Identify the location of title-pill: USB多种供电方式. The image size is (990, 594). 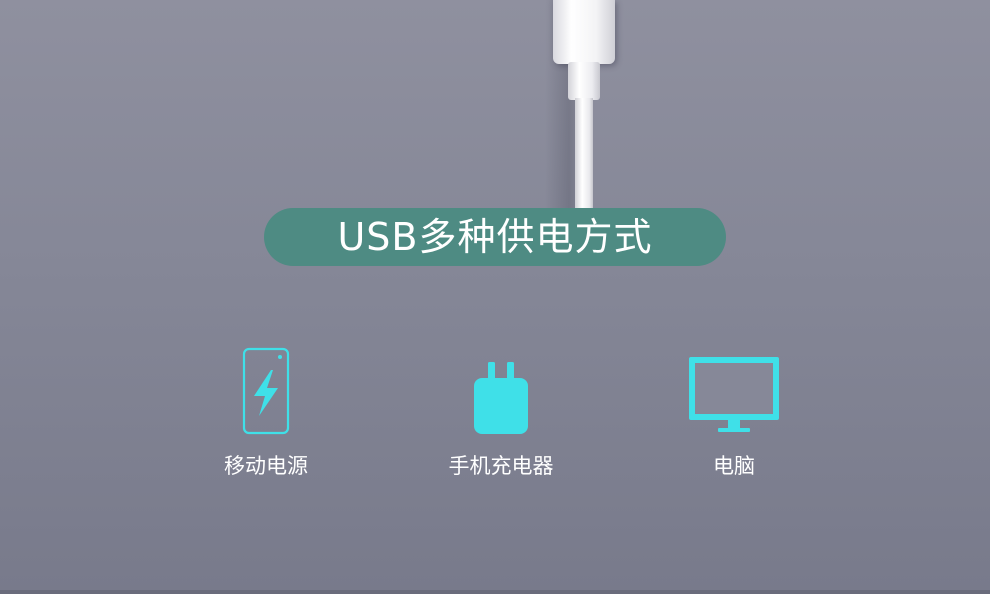
(495, 237).